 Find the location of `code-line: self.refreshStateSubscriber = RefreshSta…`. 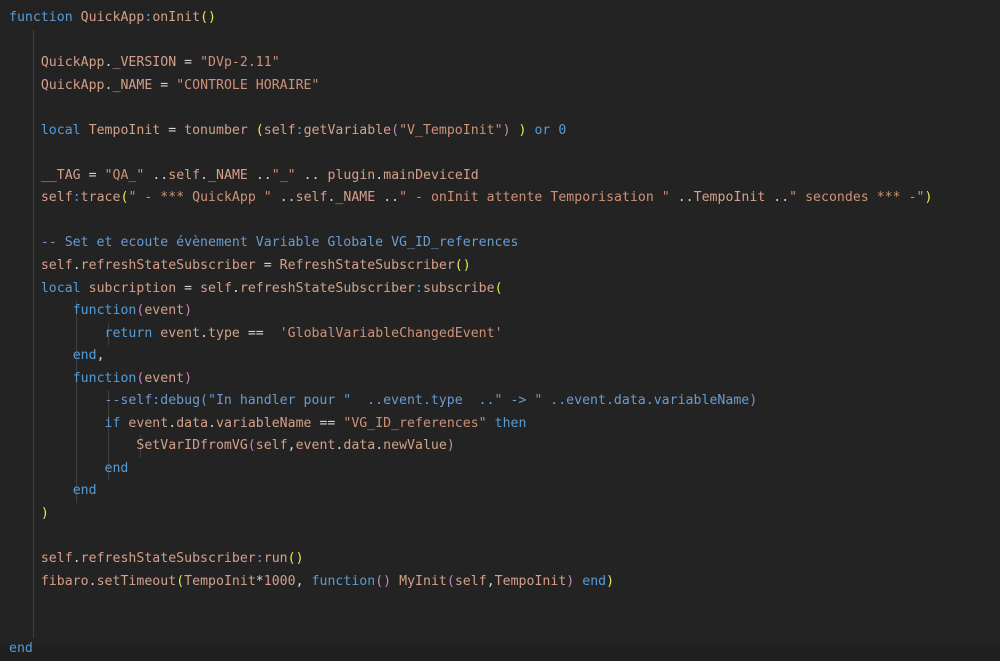

code-line: self.refreshStateSubscriber = RefreshSta… is located at coordinates (500, 266).